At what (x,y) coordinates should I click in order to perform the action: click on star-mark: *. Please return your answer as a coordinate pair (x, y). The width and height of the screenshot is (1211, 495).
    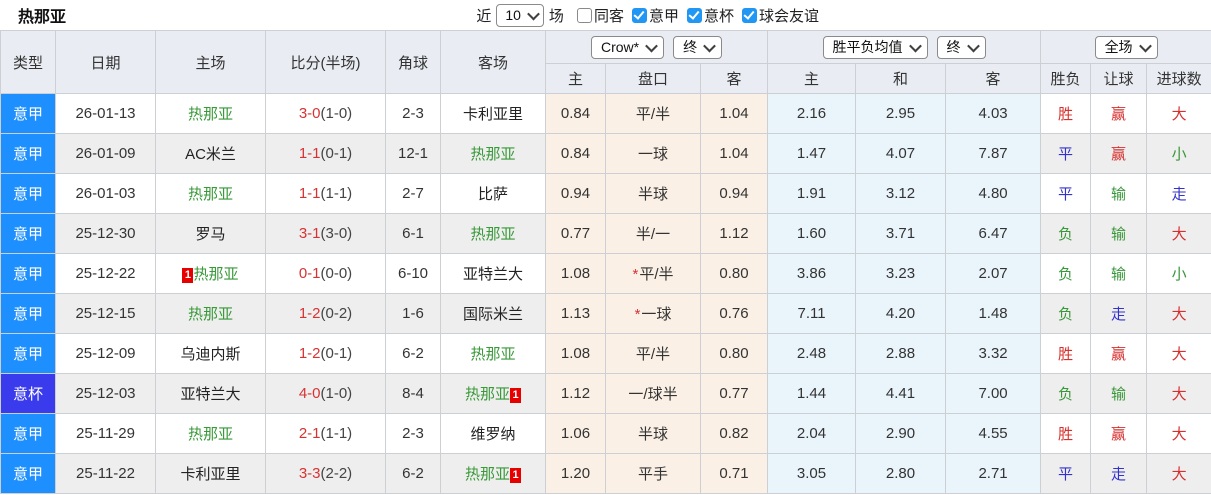
    Looking at the image, I should click on (637, 314).